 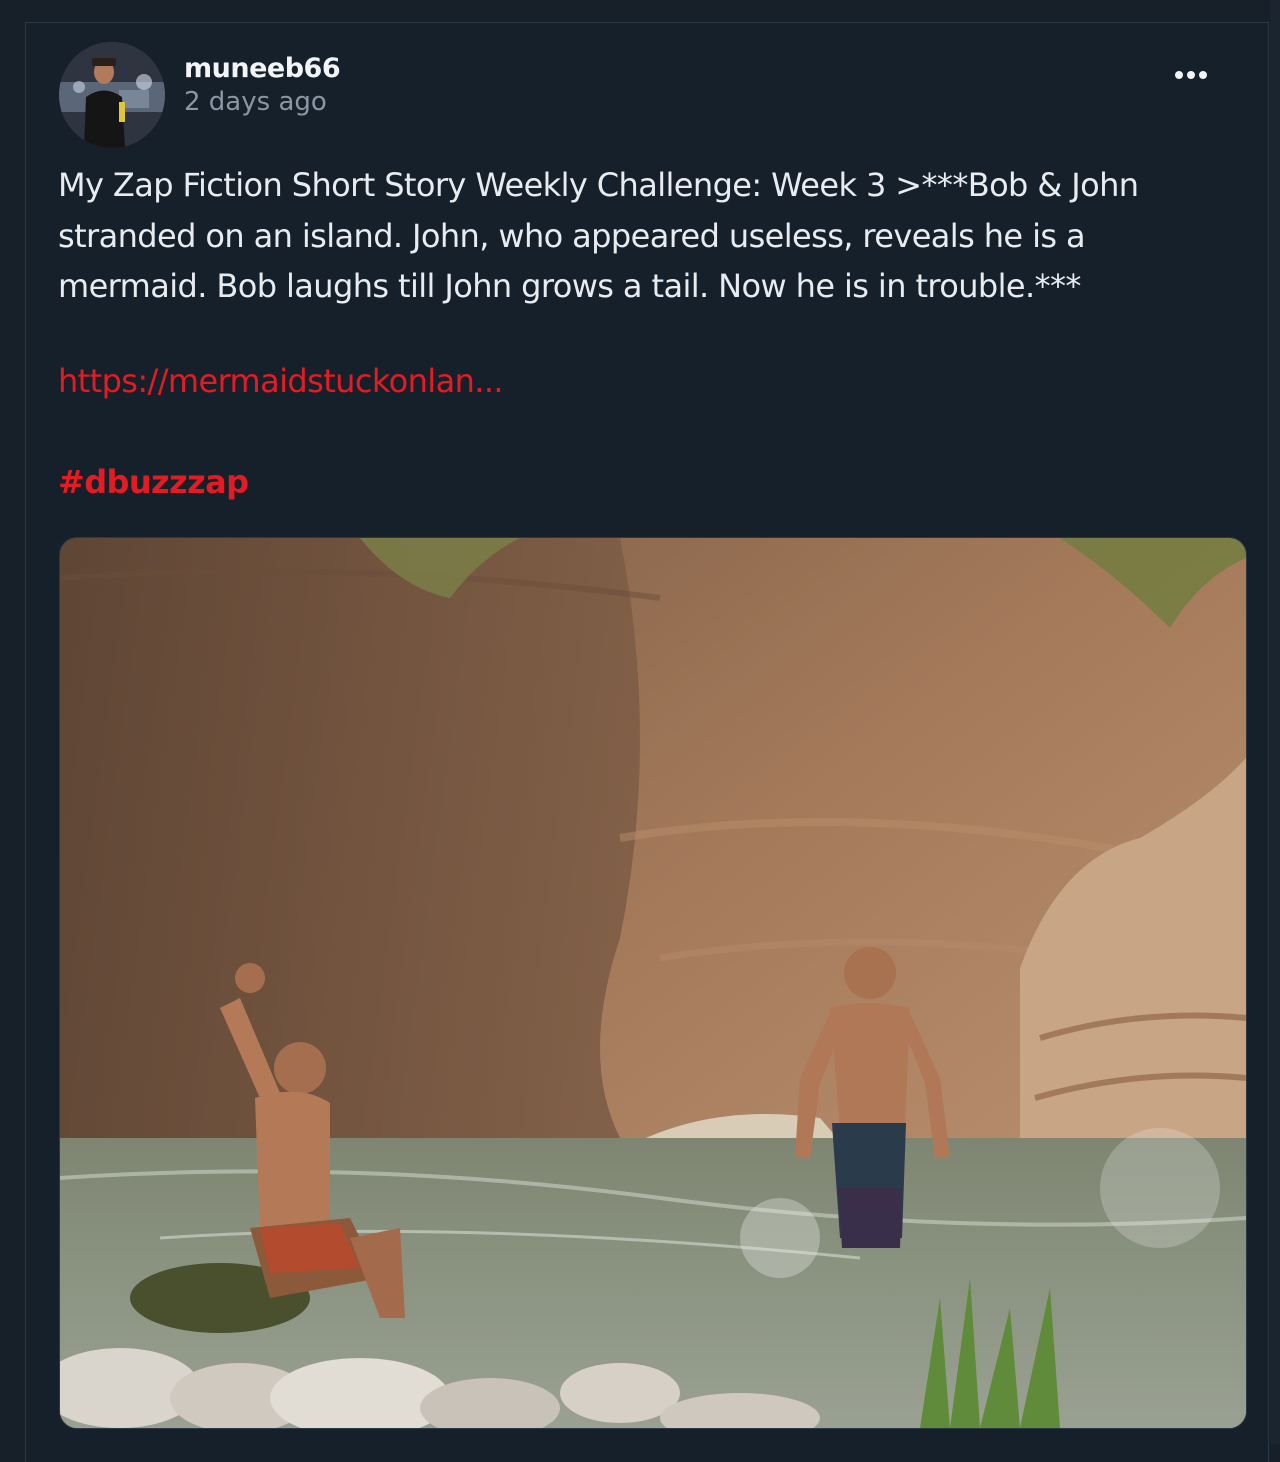 I want to click on more-options-button, so click(x=1191, y=75).